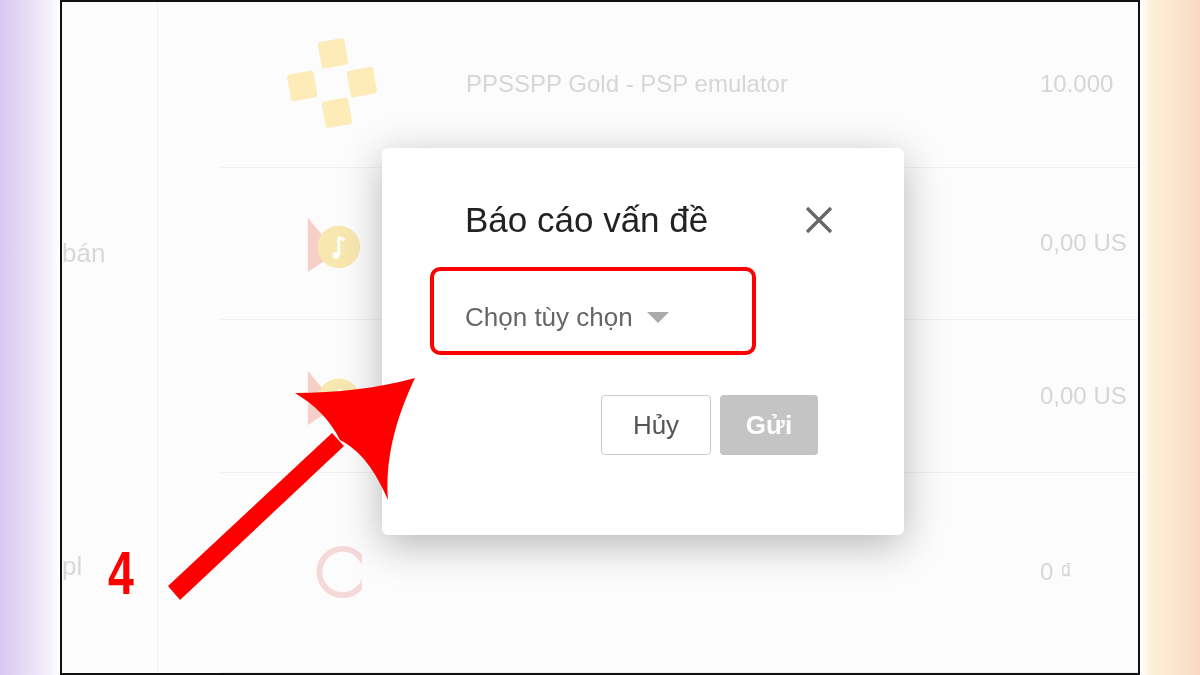  What do you see at coordinates (656, 425) in the screenshot?
I see `cancel-button: Hủy` at bounding box center [656, 425].